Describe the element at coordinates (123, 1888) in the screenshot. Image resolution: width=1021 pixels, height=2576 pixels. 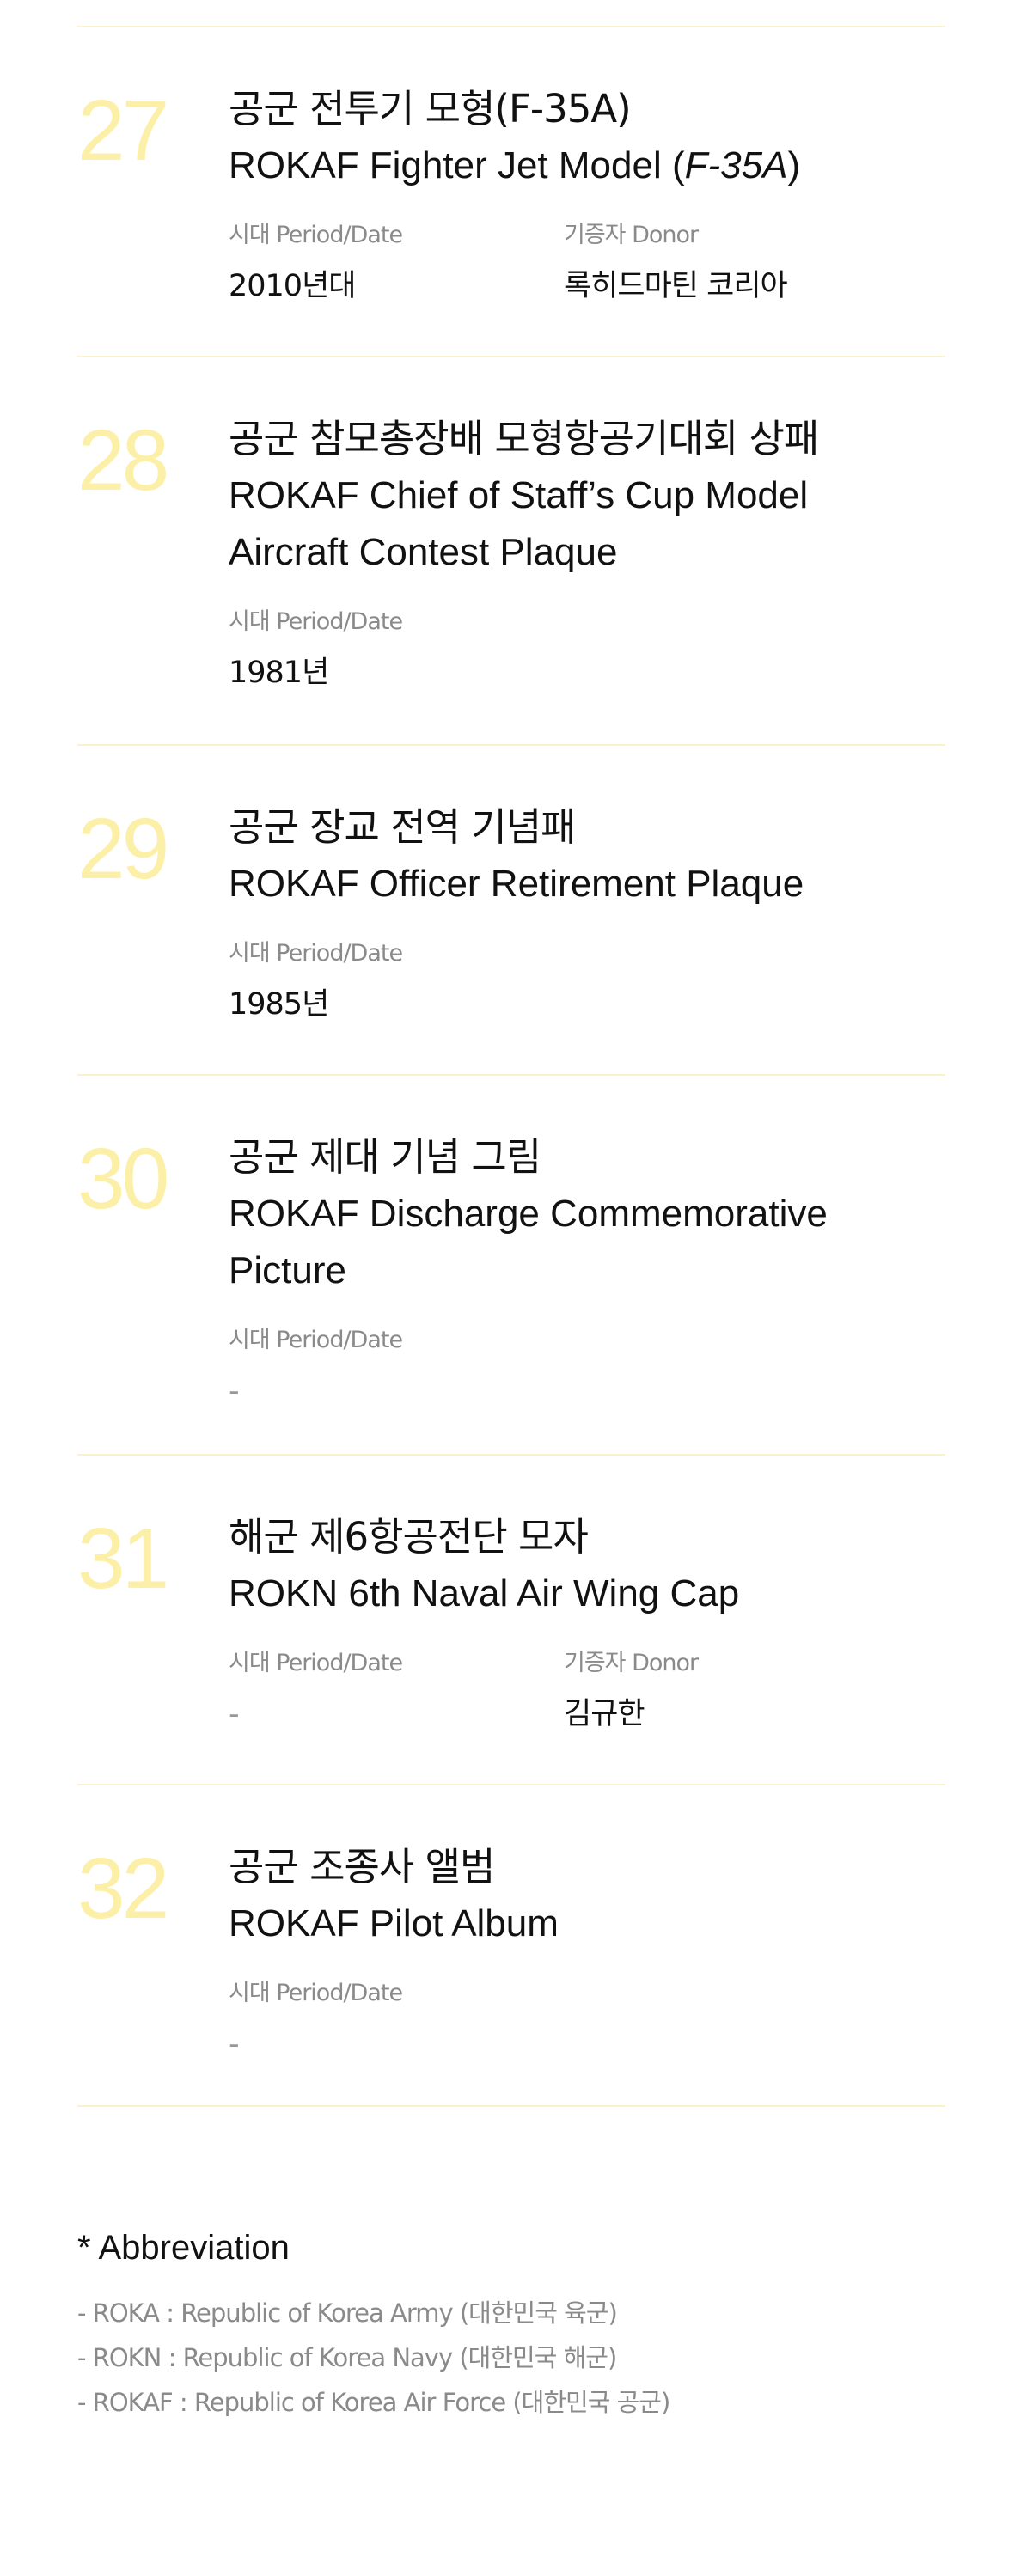
I see `item-number: 32` at that location.